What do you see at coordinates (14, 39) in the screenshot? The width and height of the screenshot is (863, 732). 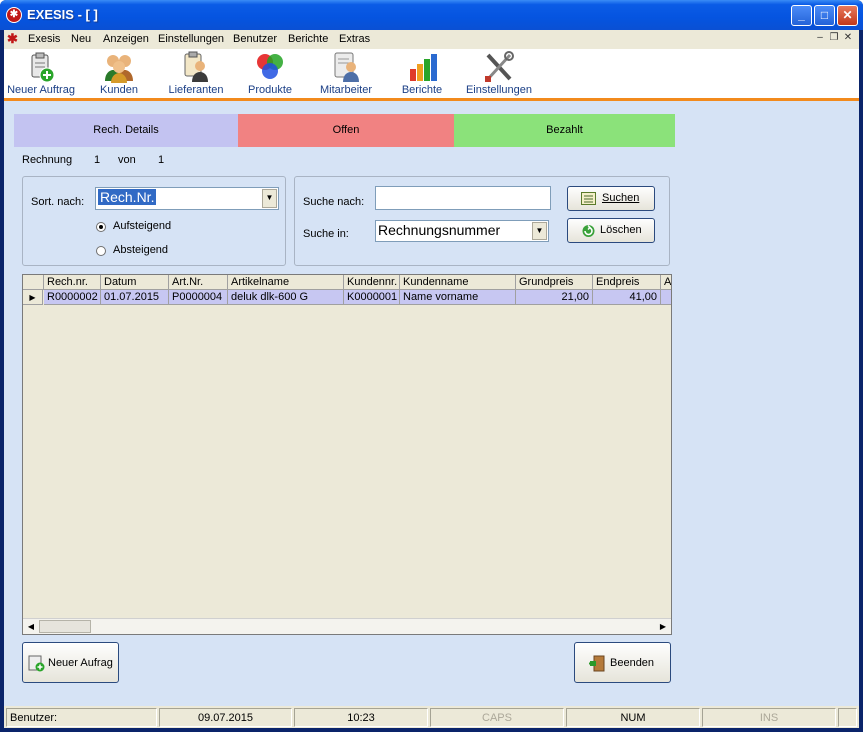 I see `mdi-app-icon: ✱` at bounding box center [14, 39].